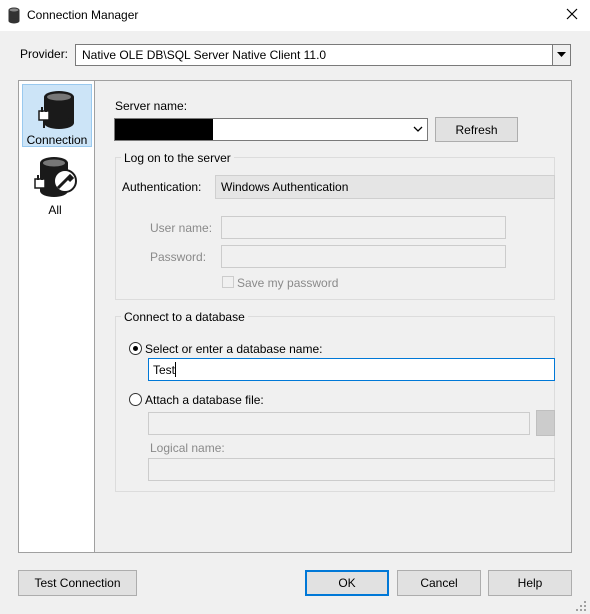 Image resolution: width=590 pixels, height=614 pixels. I want to click on authentication-value: Windows Authentication, so click(285, 187).